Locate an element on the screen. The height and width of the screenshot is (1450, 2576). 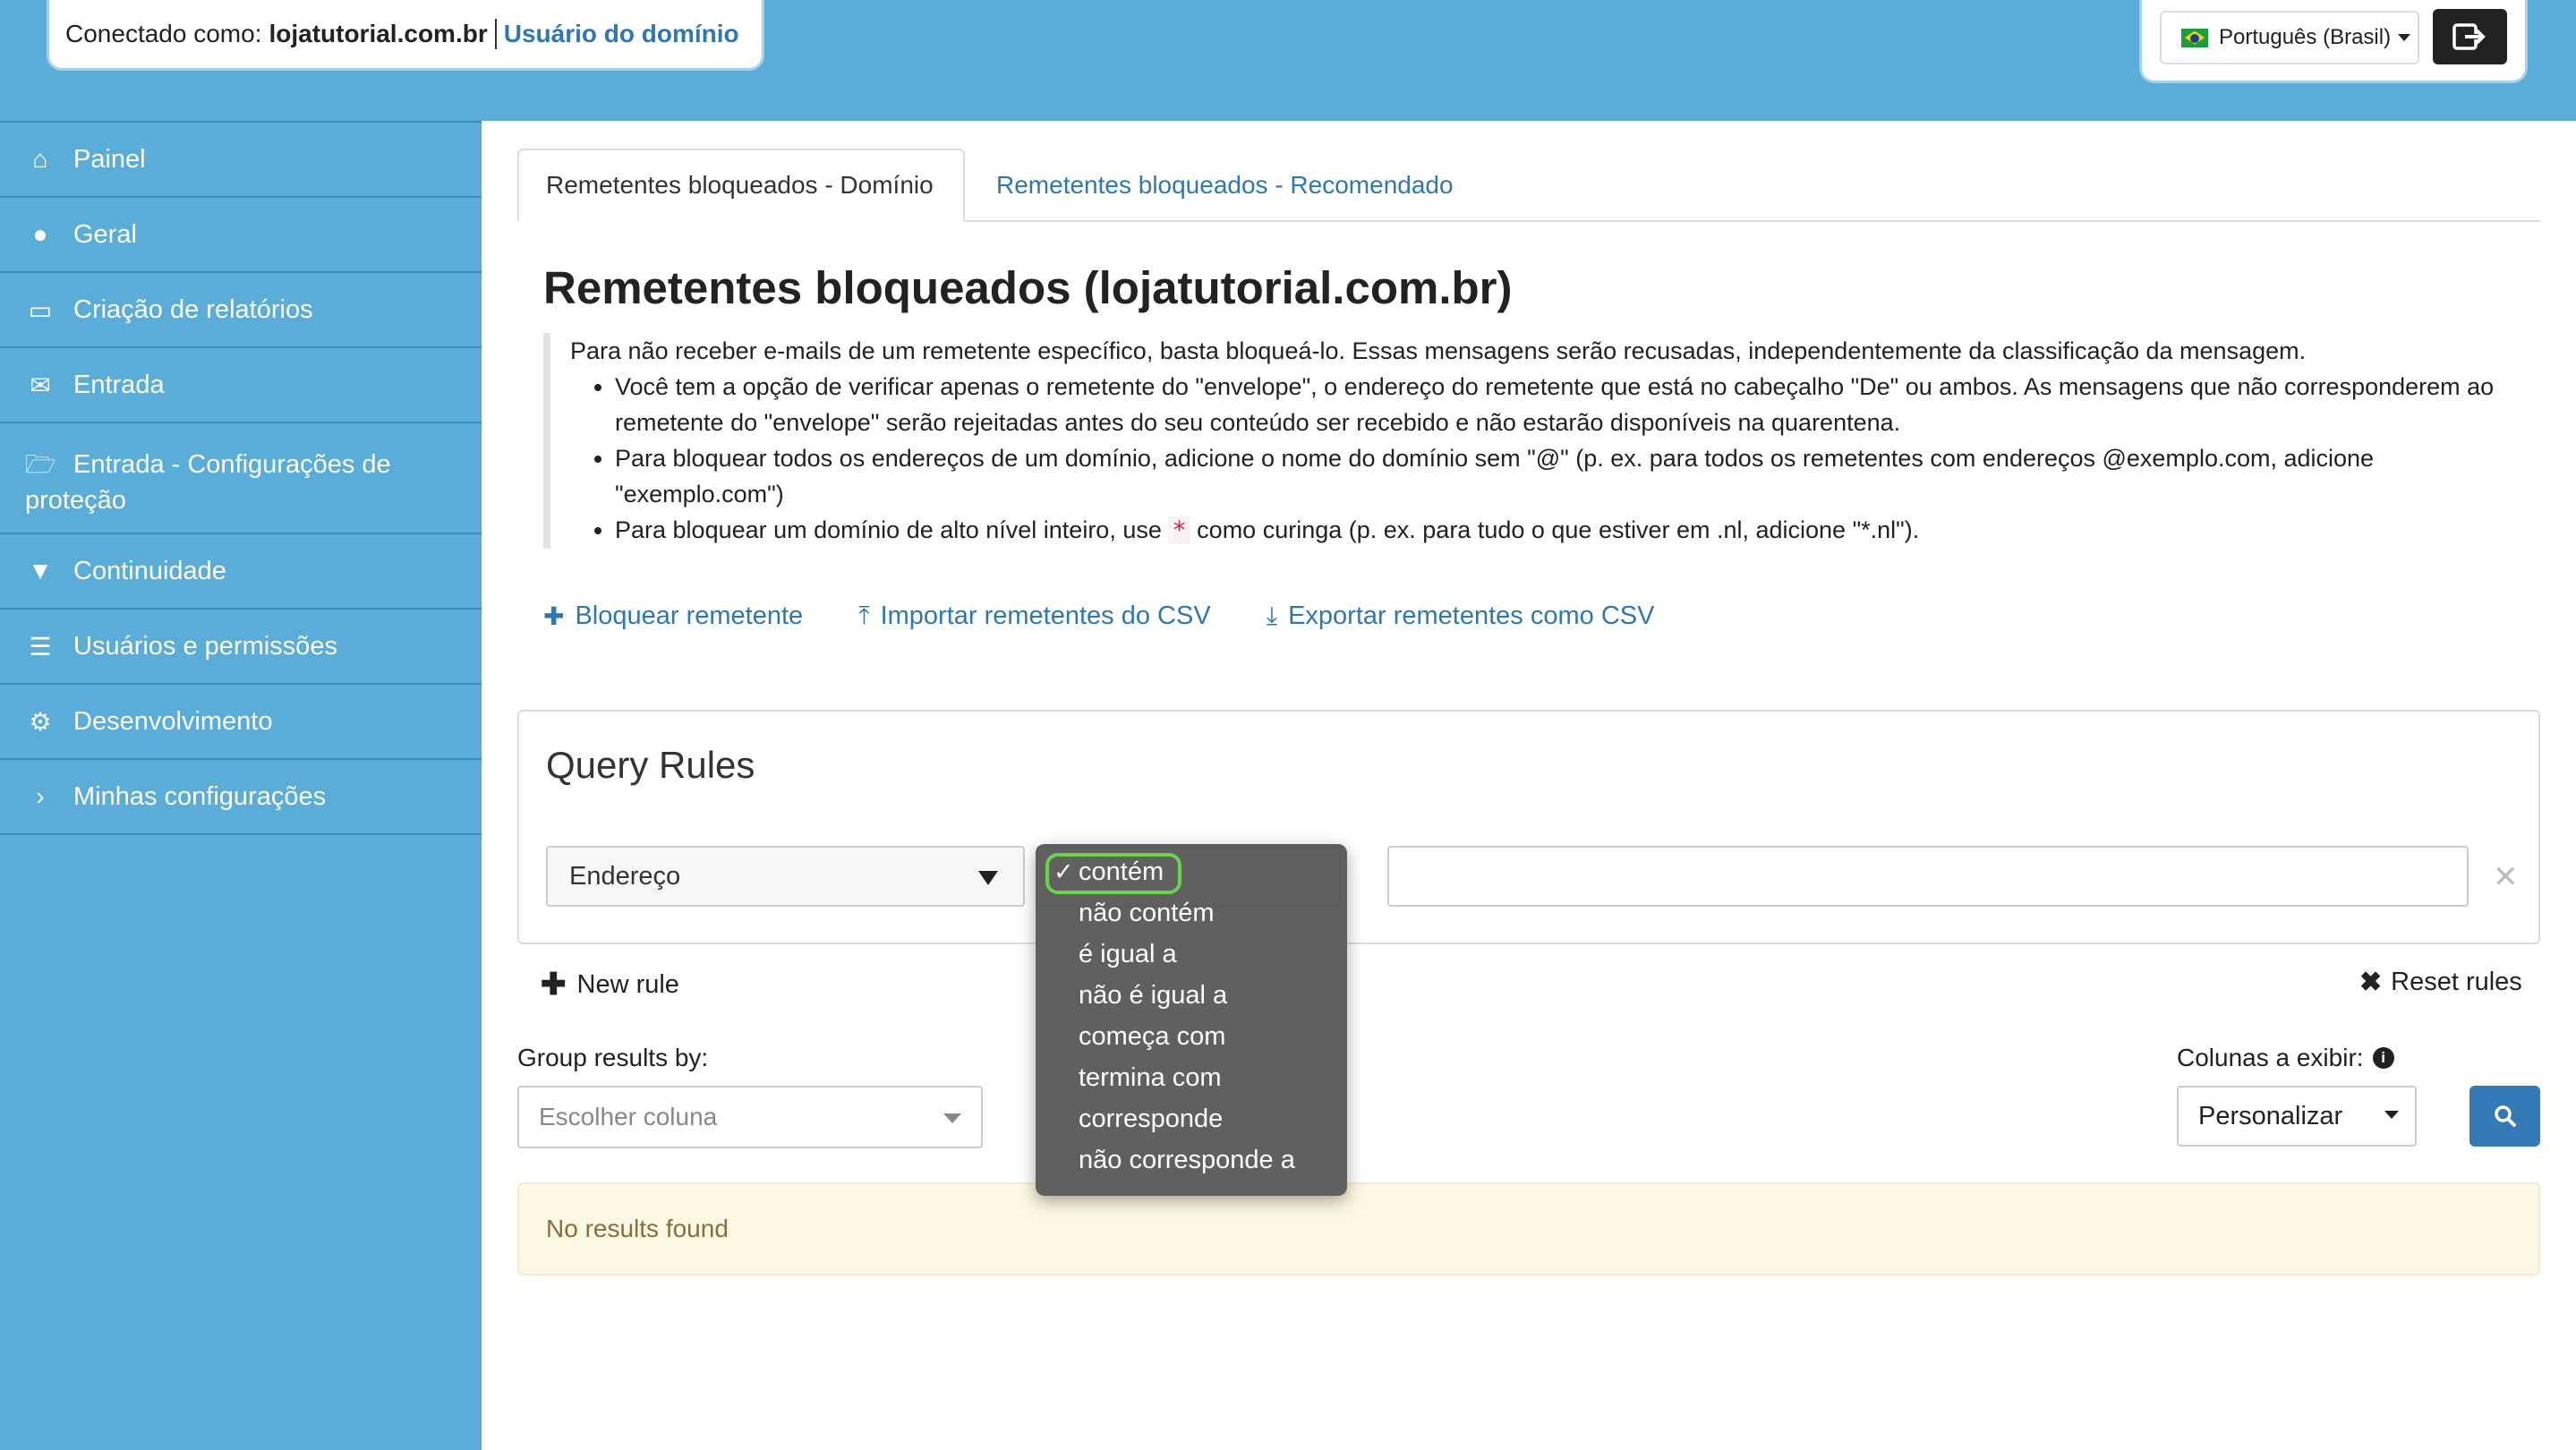
operator-option: não corresponde a is located at coordinates (1191, 1160).